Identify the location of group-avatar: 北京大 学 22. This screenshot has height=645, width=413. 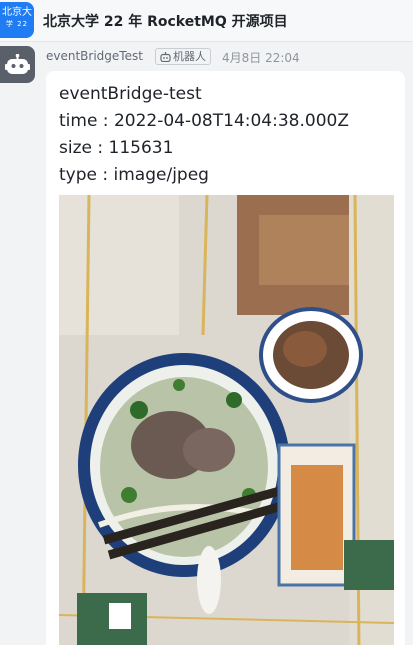
(17, 20).